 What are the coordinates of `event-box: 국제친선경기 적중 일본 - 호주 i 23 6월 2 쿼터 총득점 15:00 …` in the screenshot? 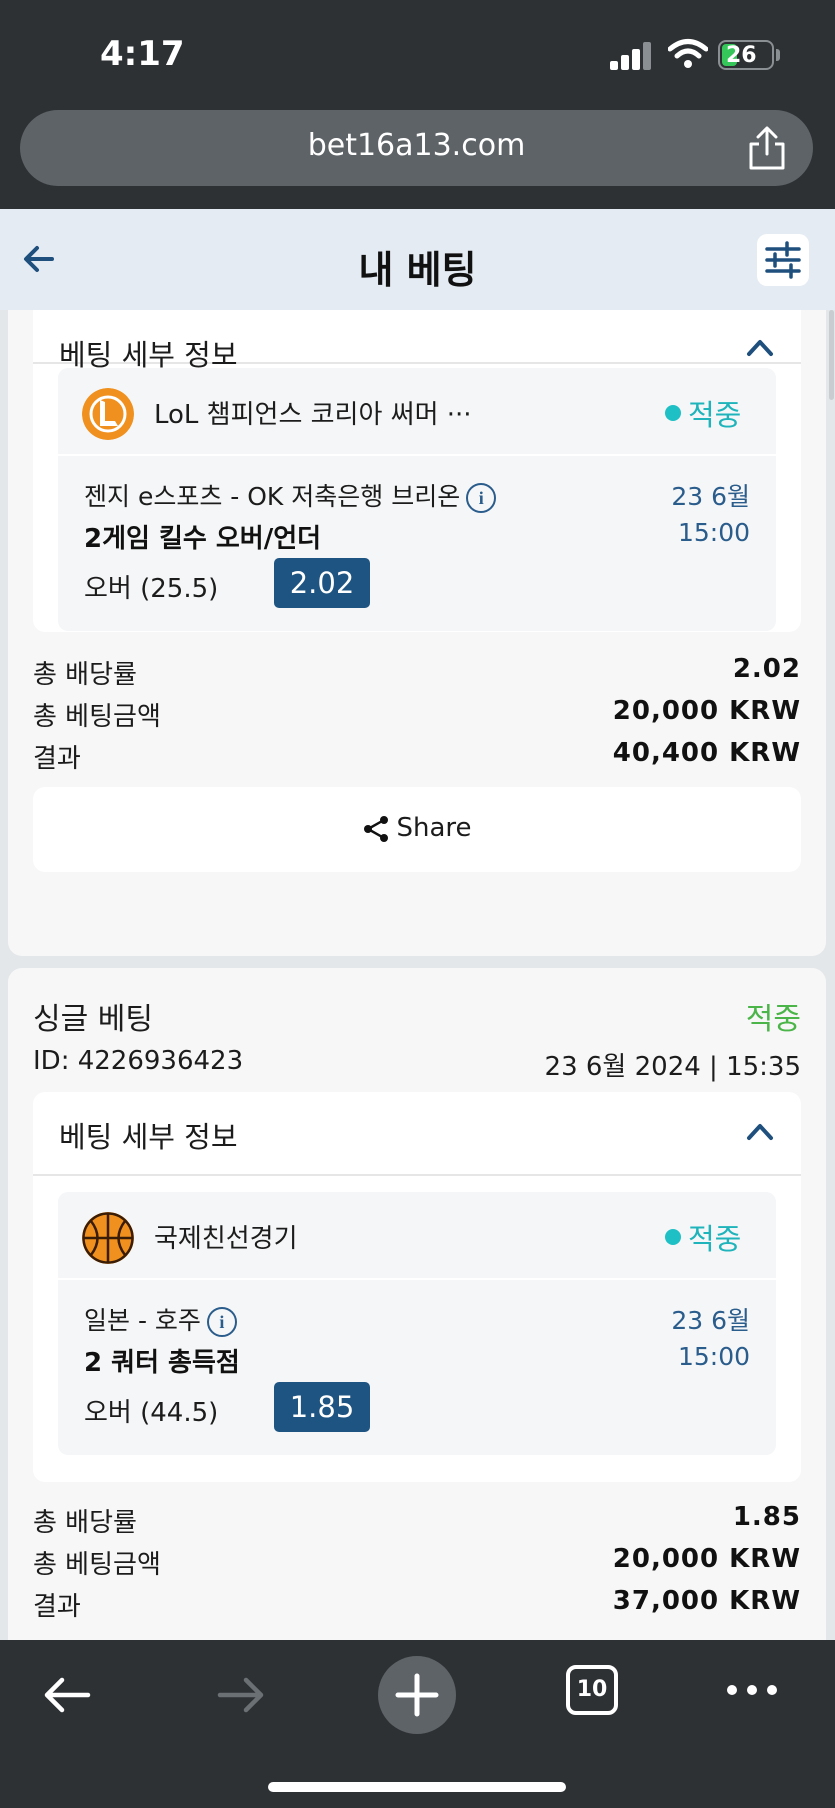 It's located at (417, 1323).